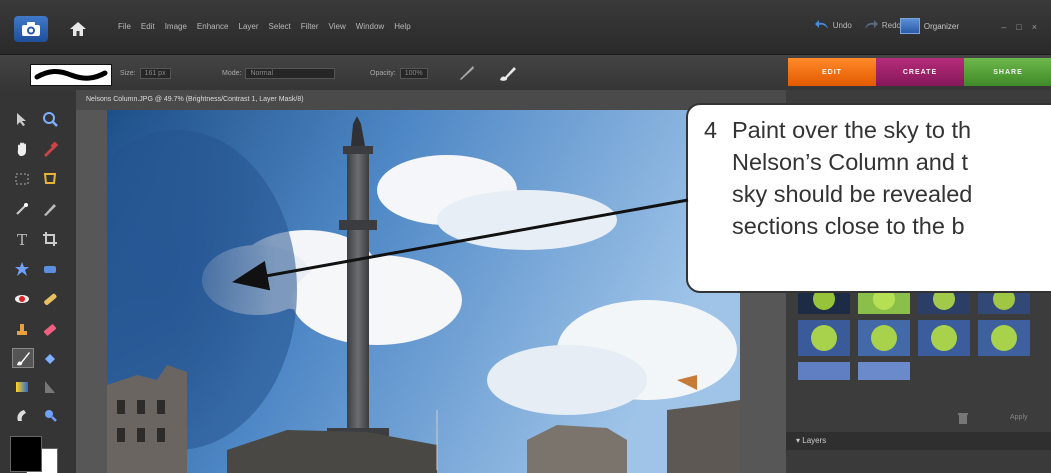 This screenshot has height=473, width=1051. Describe the element at coordinates (383, 73) in the screenshot. I see `opacity-label: Opacity:` at that location.